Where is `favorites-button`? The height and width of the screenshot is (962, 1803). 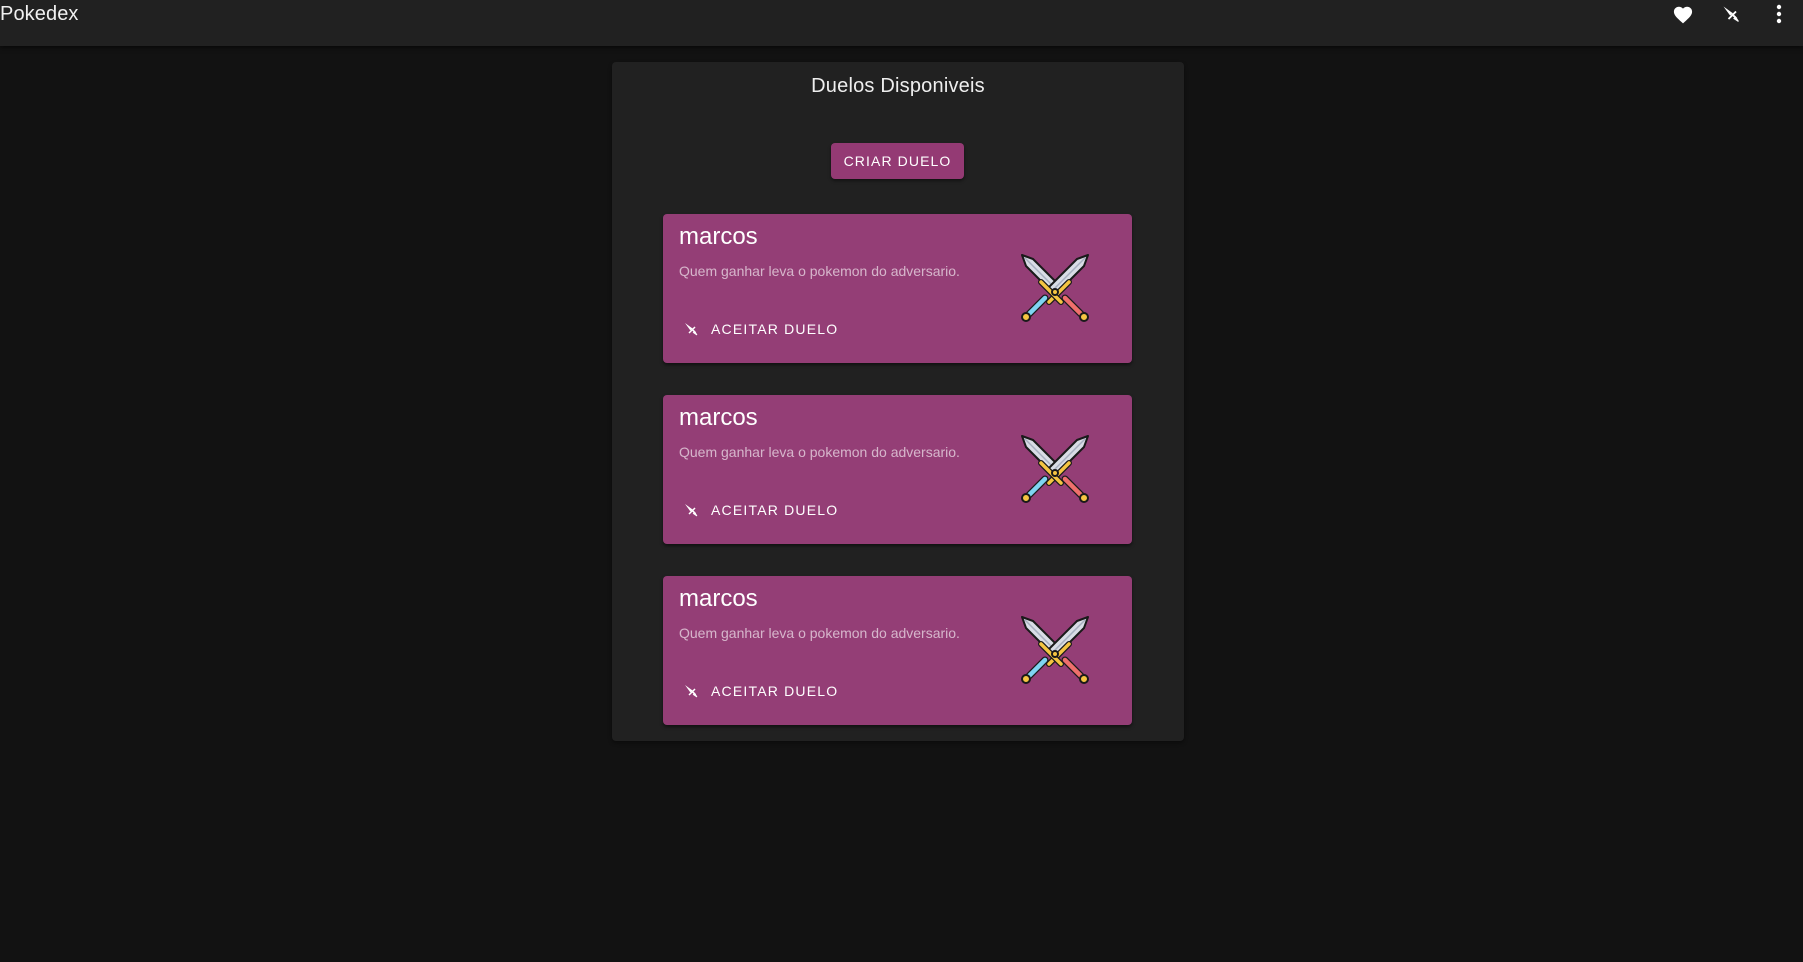
favorites-button is located at coordinates (1683, 14).